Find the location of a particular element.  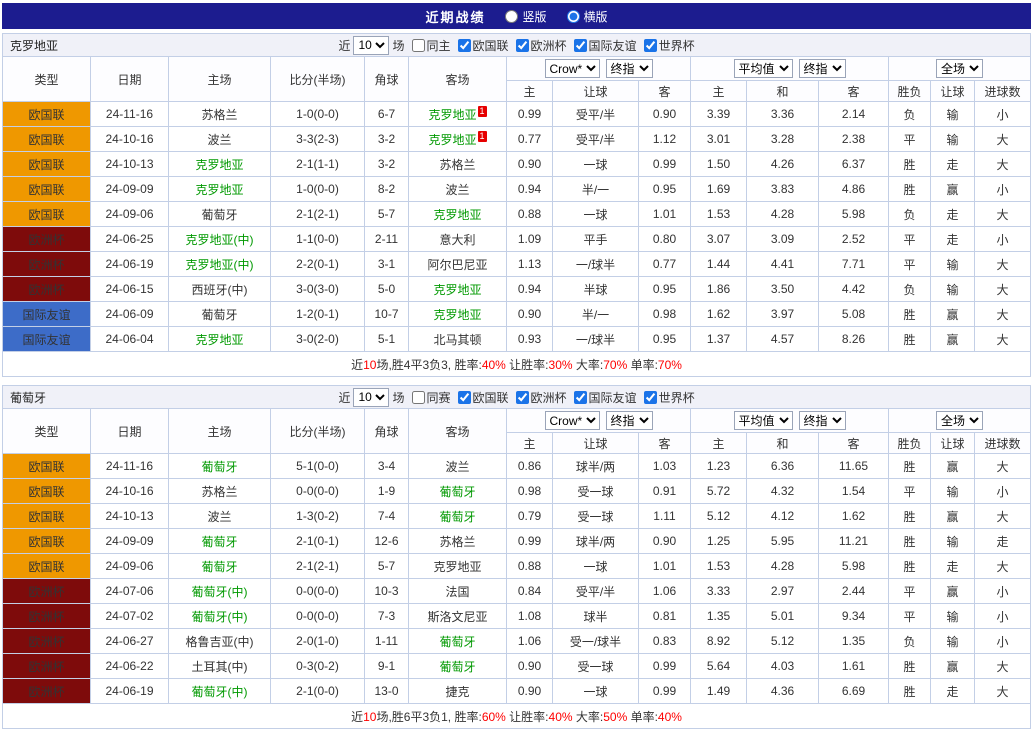

result-handicap-cell: 走 is located at coordinates (952, 164).